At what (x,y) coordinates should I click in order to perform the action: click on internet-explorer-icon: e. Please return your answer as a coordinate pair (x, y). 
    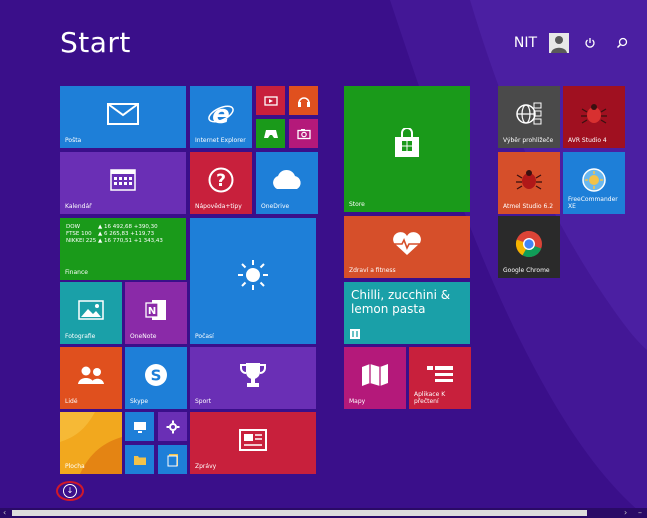
    Looking at the image, I should click on (221, 114).